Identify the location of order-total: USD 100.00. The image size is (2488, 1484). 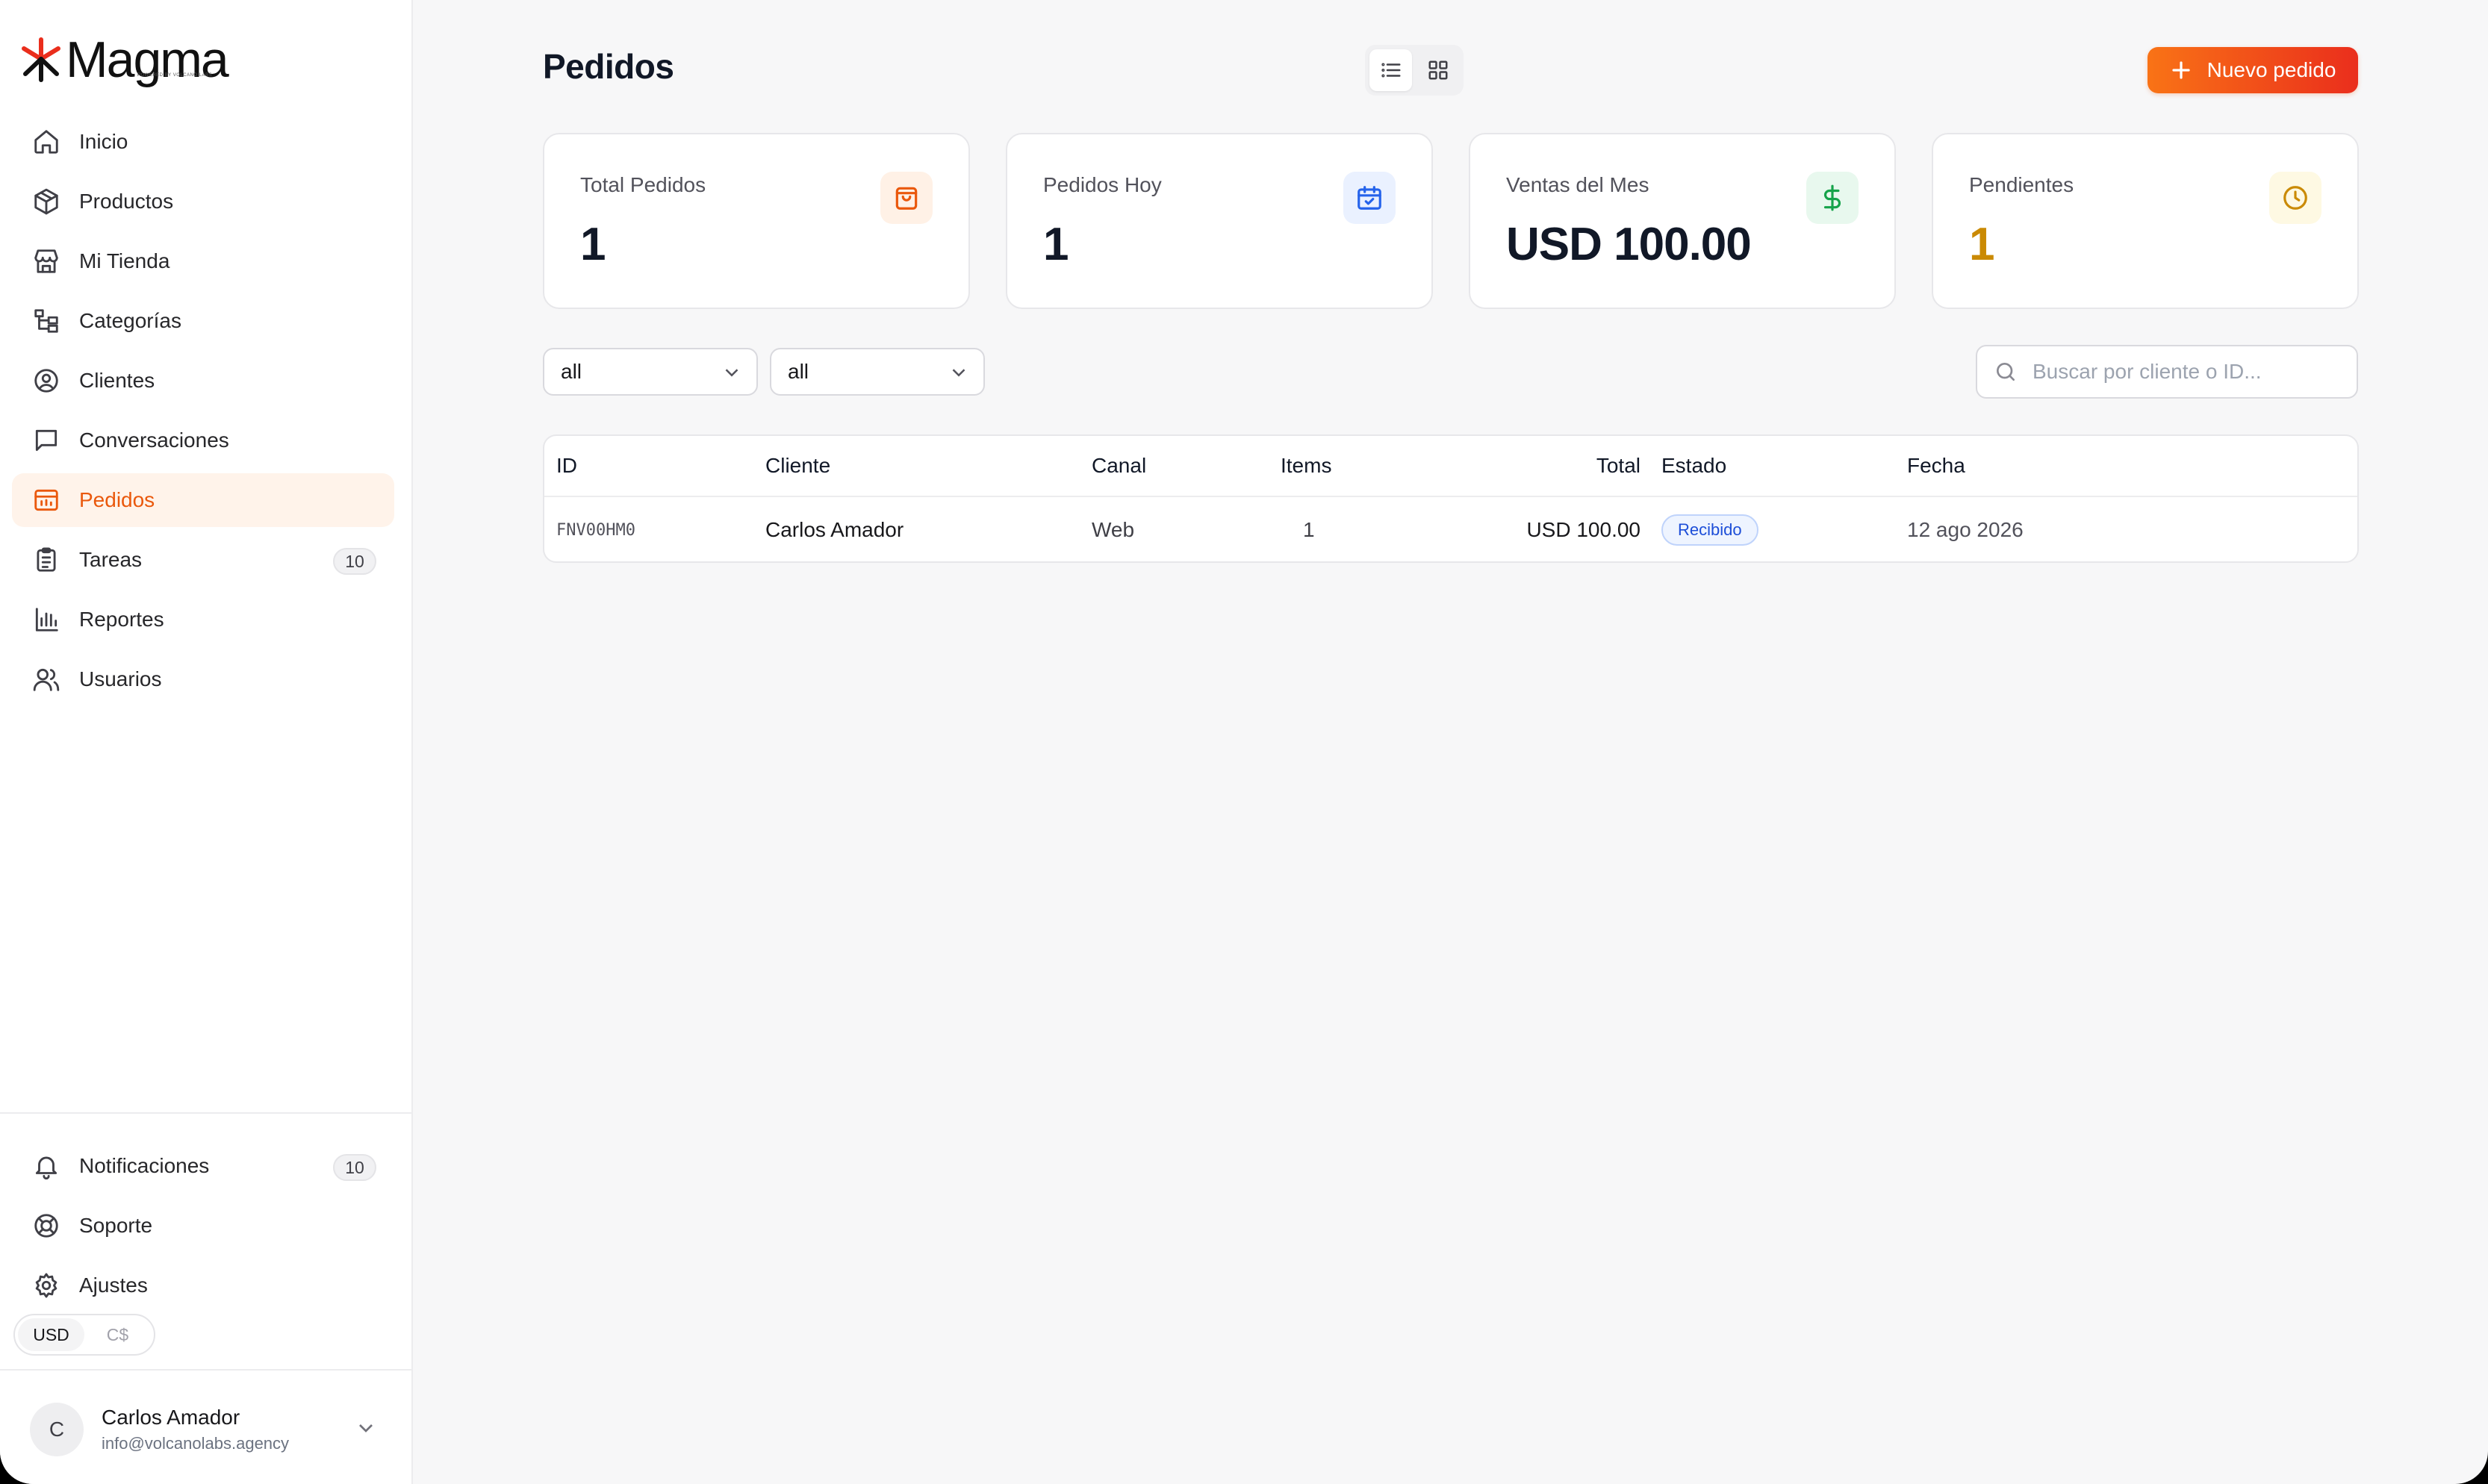
(1583, 529).